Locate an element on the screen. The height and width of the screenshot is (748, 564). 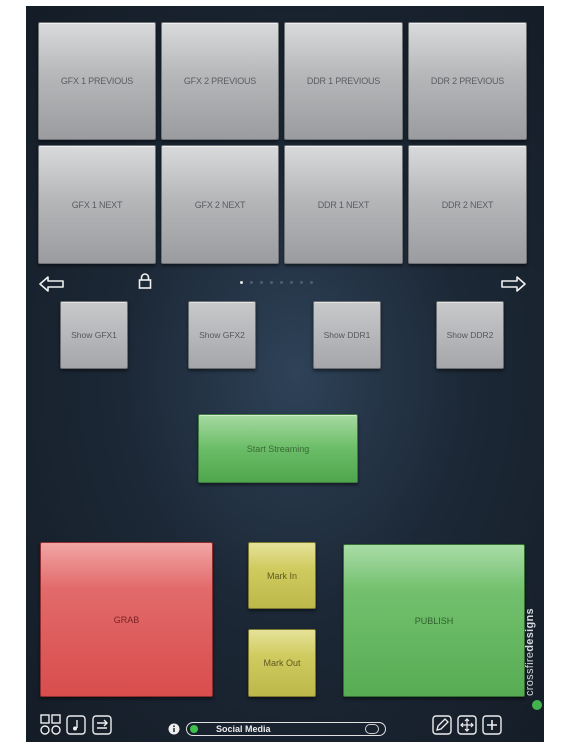
brand-logo: crossfiredesigns is located at coordinates (530, 652).